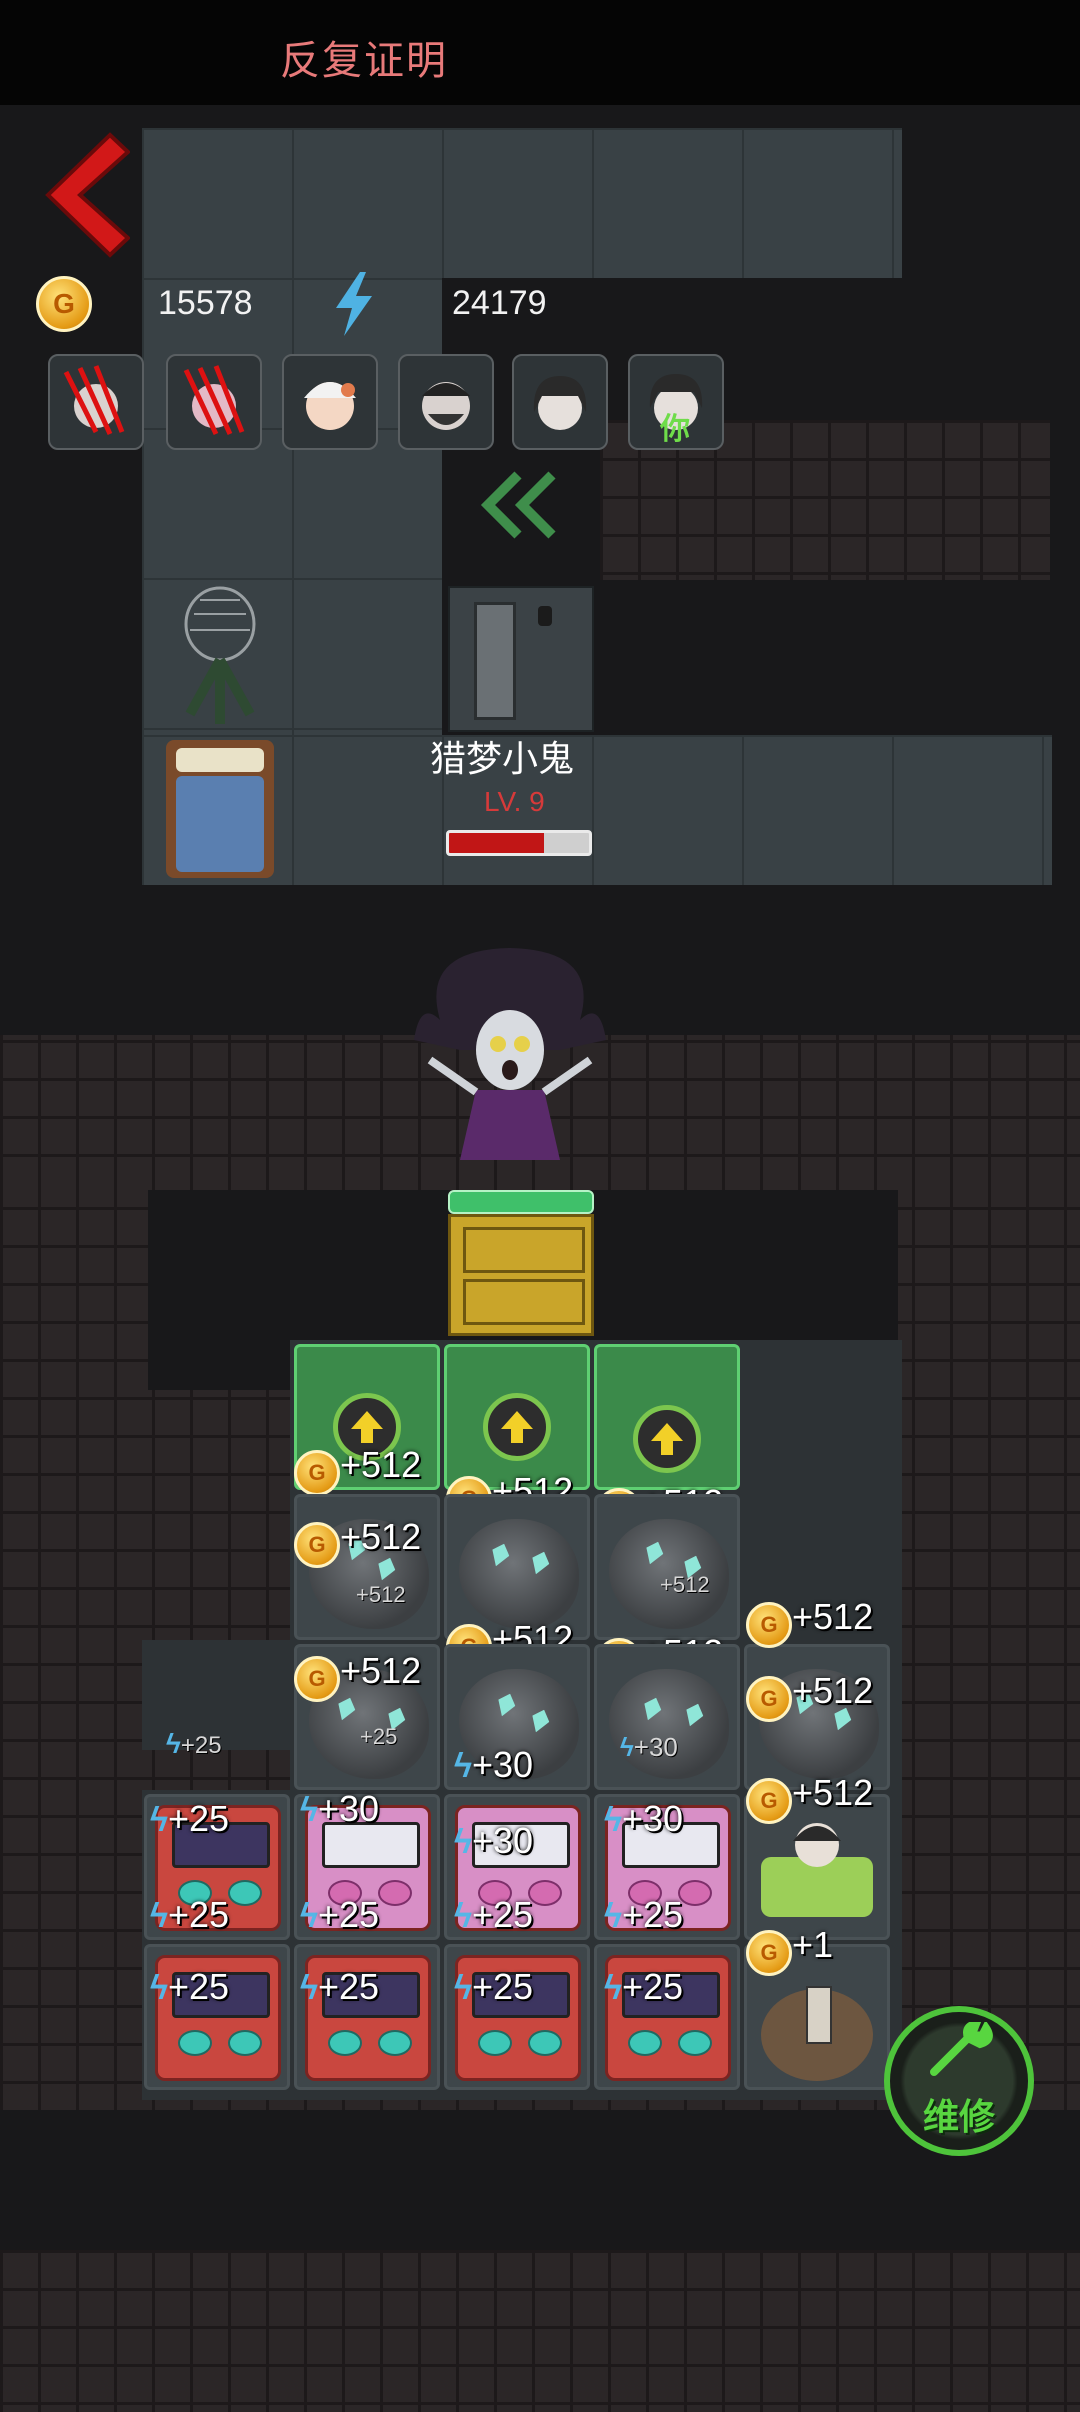  I want to click on bearded-man-avatar, so click(446, 402).